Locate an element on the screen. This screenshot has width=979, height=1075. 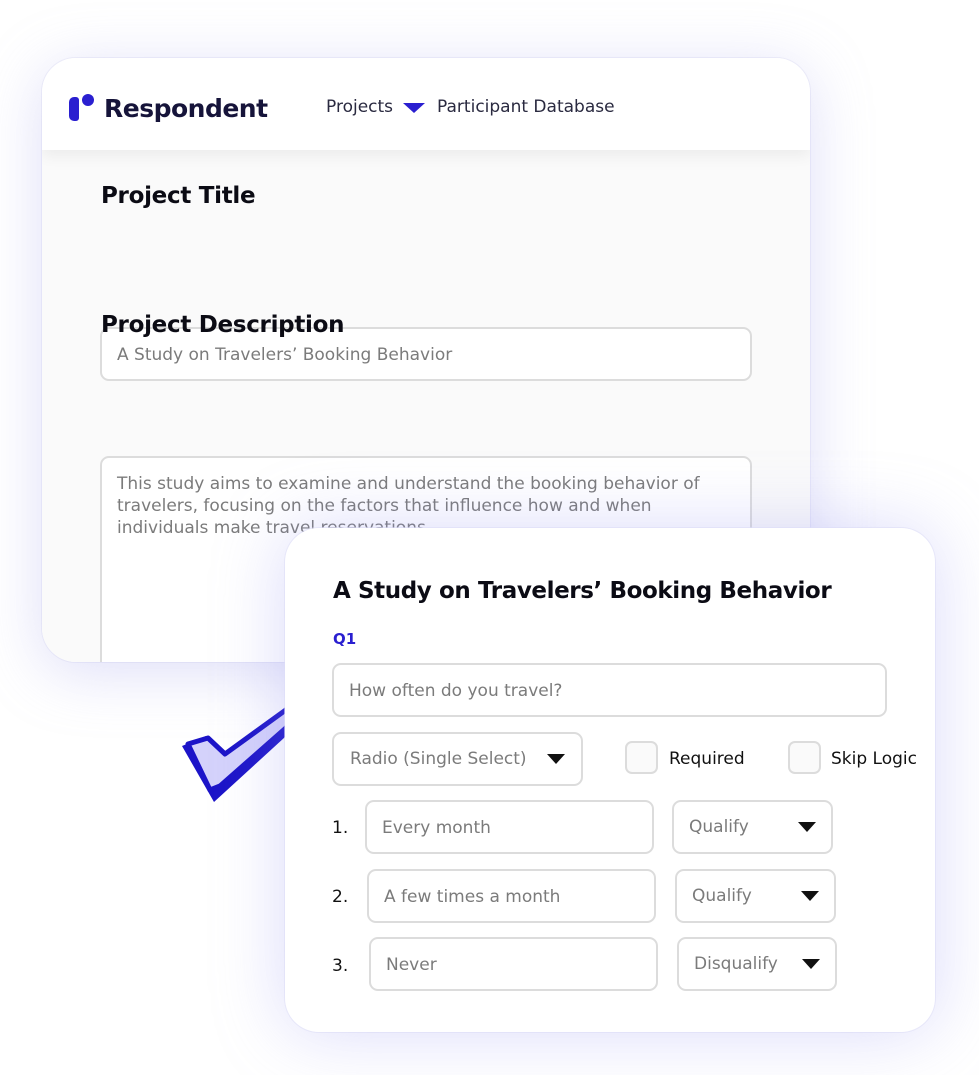
top-navigation: Respondent Projects Participant Database is located at coordinates (426, 104).